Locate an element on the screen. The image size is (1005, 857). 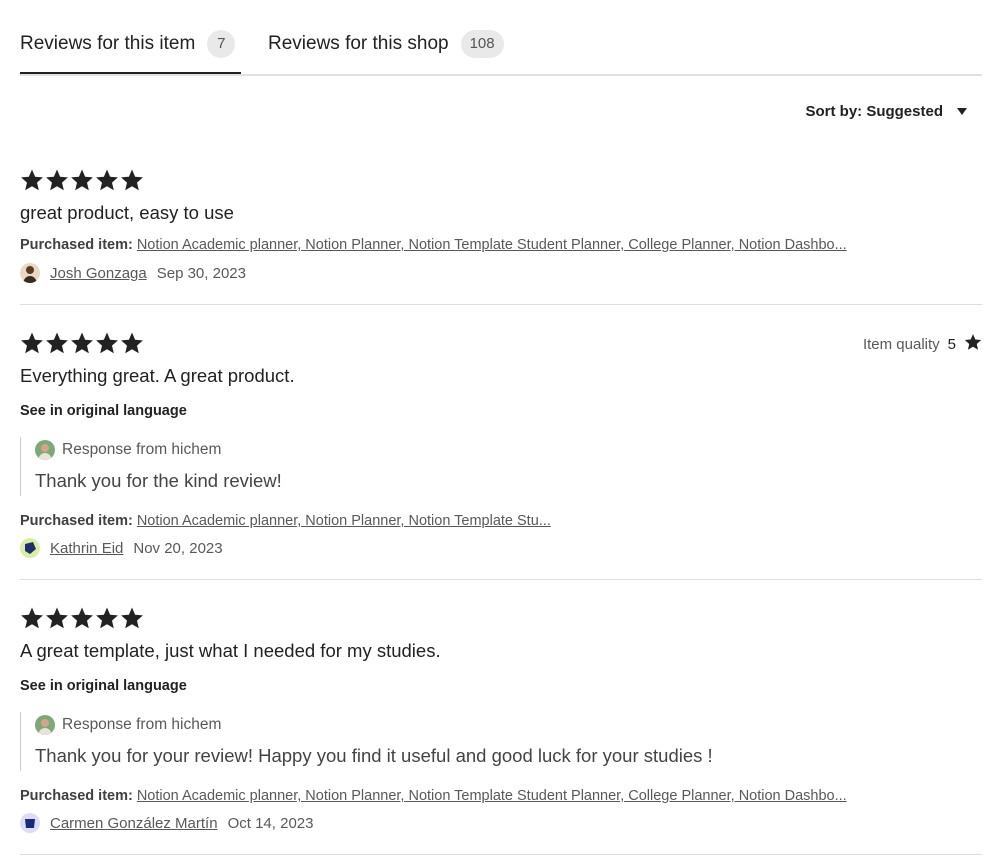
item-quality-rating: Item quality 5 is located at coordinates (922, 344).